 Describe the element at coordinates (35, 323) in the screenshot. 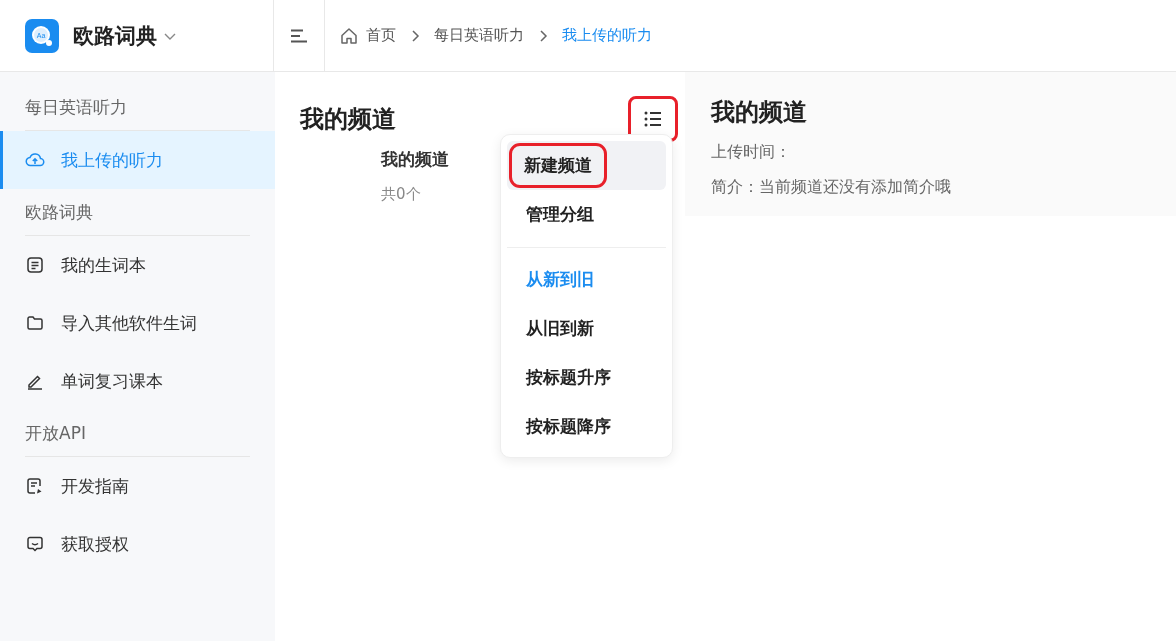

I see `folder-icon` at that location.